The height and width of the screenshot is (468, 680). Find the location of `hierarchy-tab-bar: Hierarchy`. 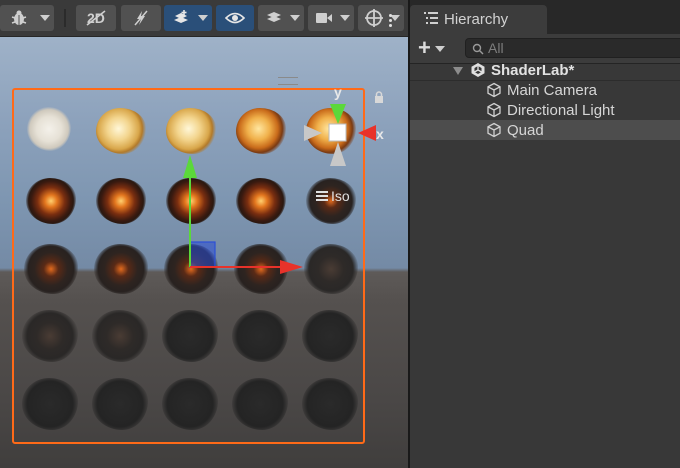

hierarchy-tab-bar: Hierarchy is located at coordinates (545, 17).